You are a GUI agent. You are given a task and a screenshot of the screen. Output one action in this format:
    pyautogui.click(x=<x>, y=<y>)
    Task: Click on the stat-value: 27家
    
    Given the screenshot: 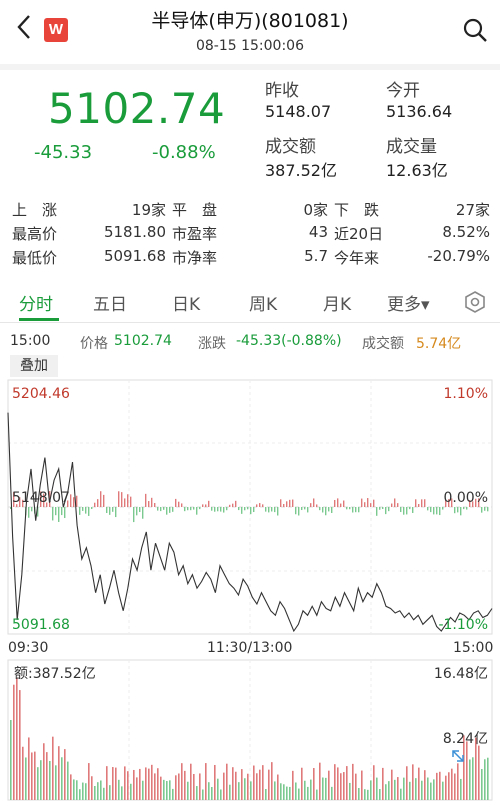 What is the action you would take?
    pyautogui.click(x=472, y=210)
    